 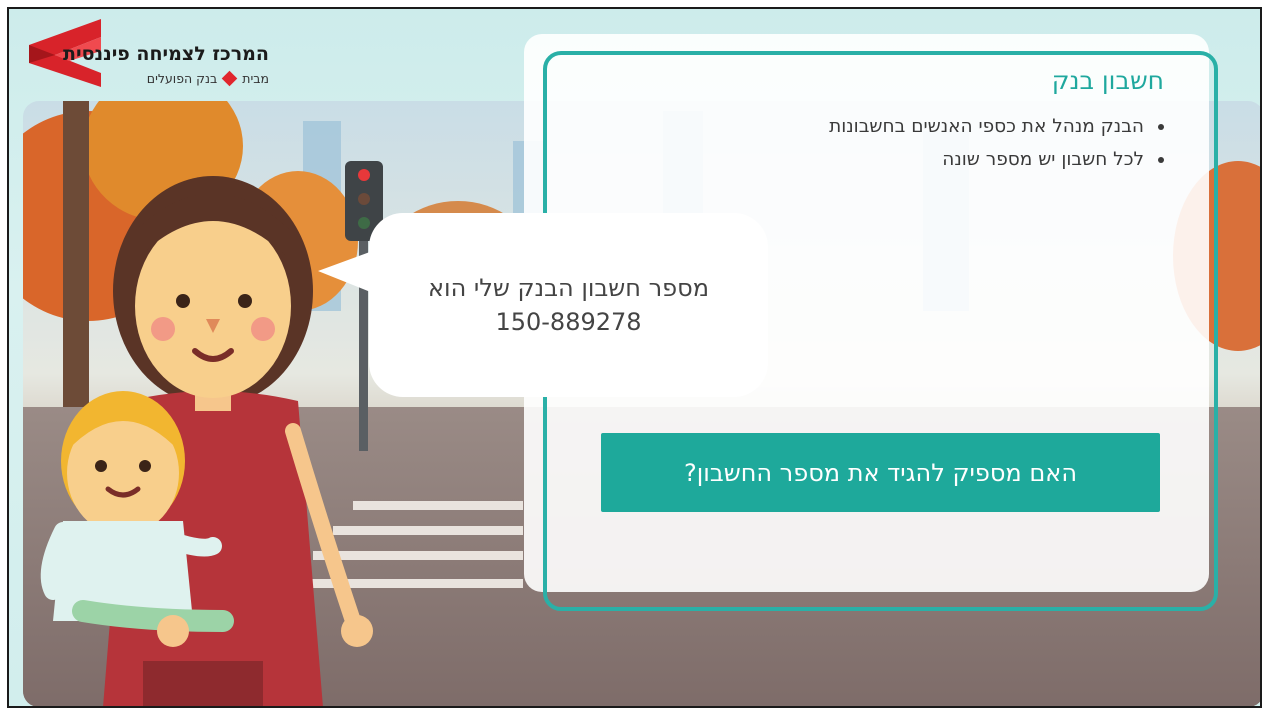 I want to click on diamond-icon, so click(x=229, y=78).